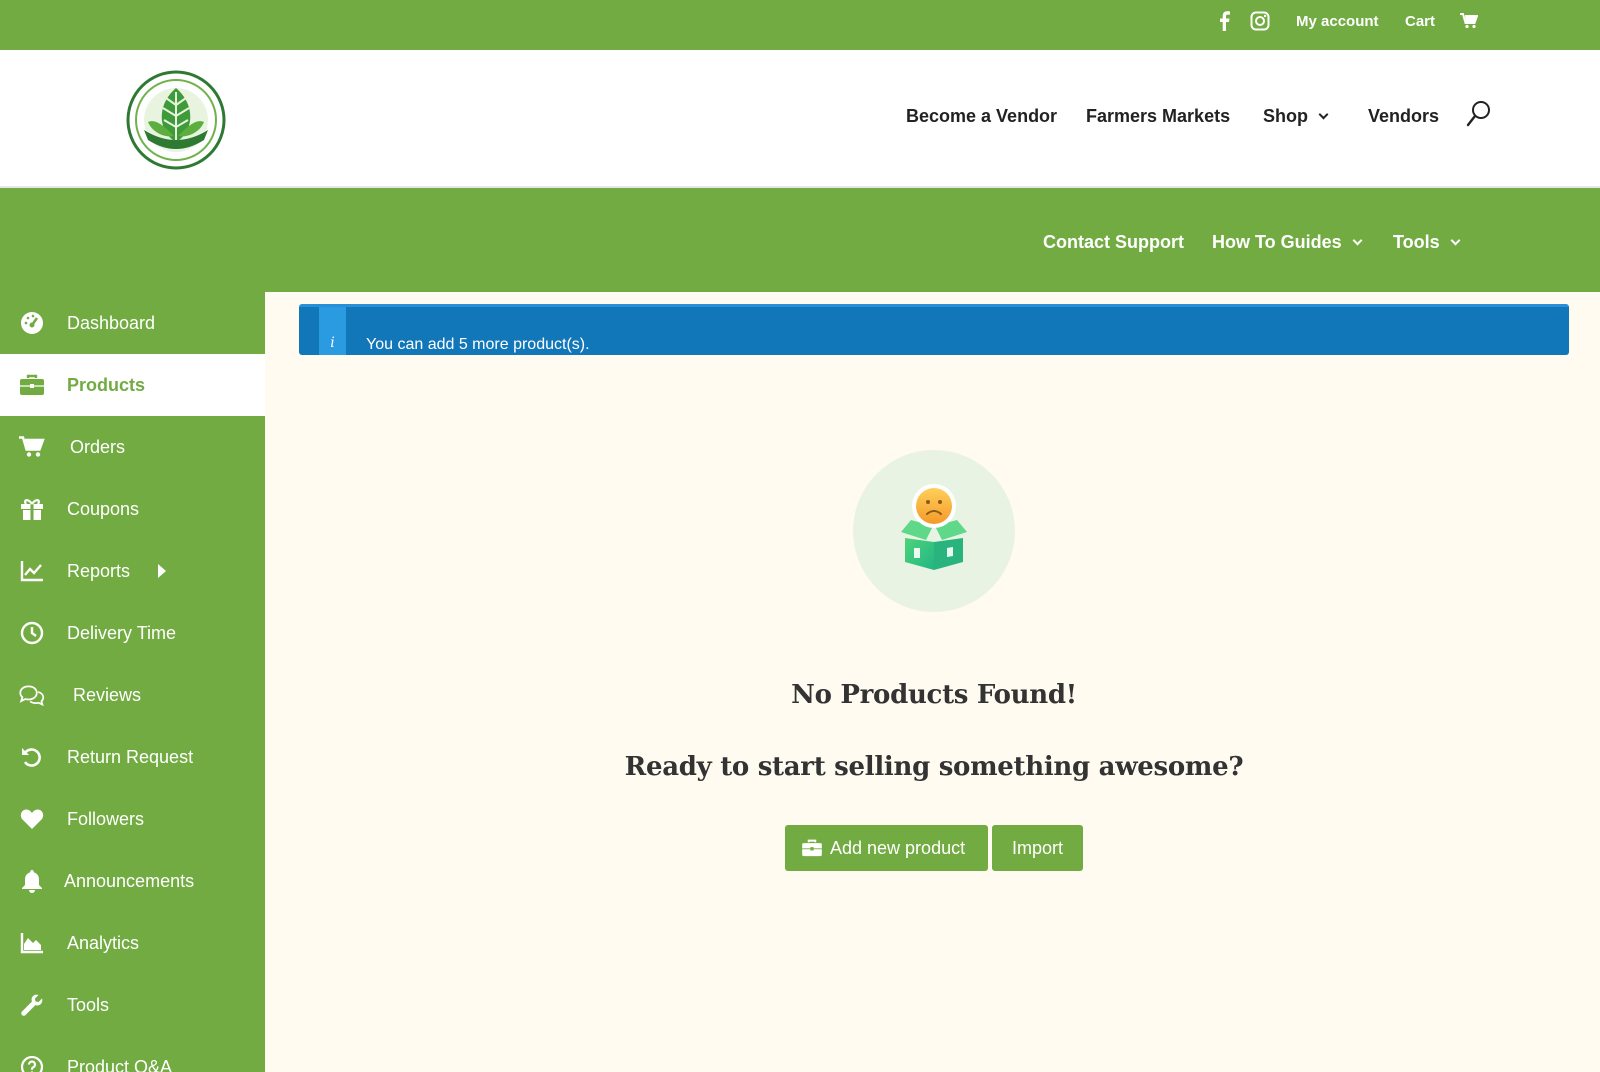  Describe the element at coordinates (32, 819) in the screenshot. I see `heart-icon` at that location.